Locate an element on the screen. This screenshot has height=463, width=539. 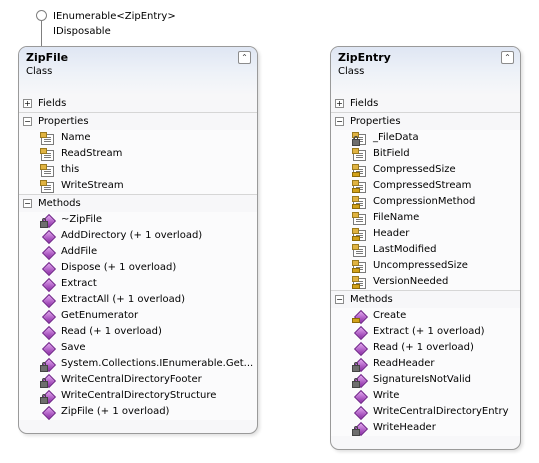
method-item: Dispose (+ 1 overload) is located at coordinates (138, 268).